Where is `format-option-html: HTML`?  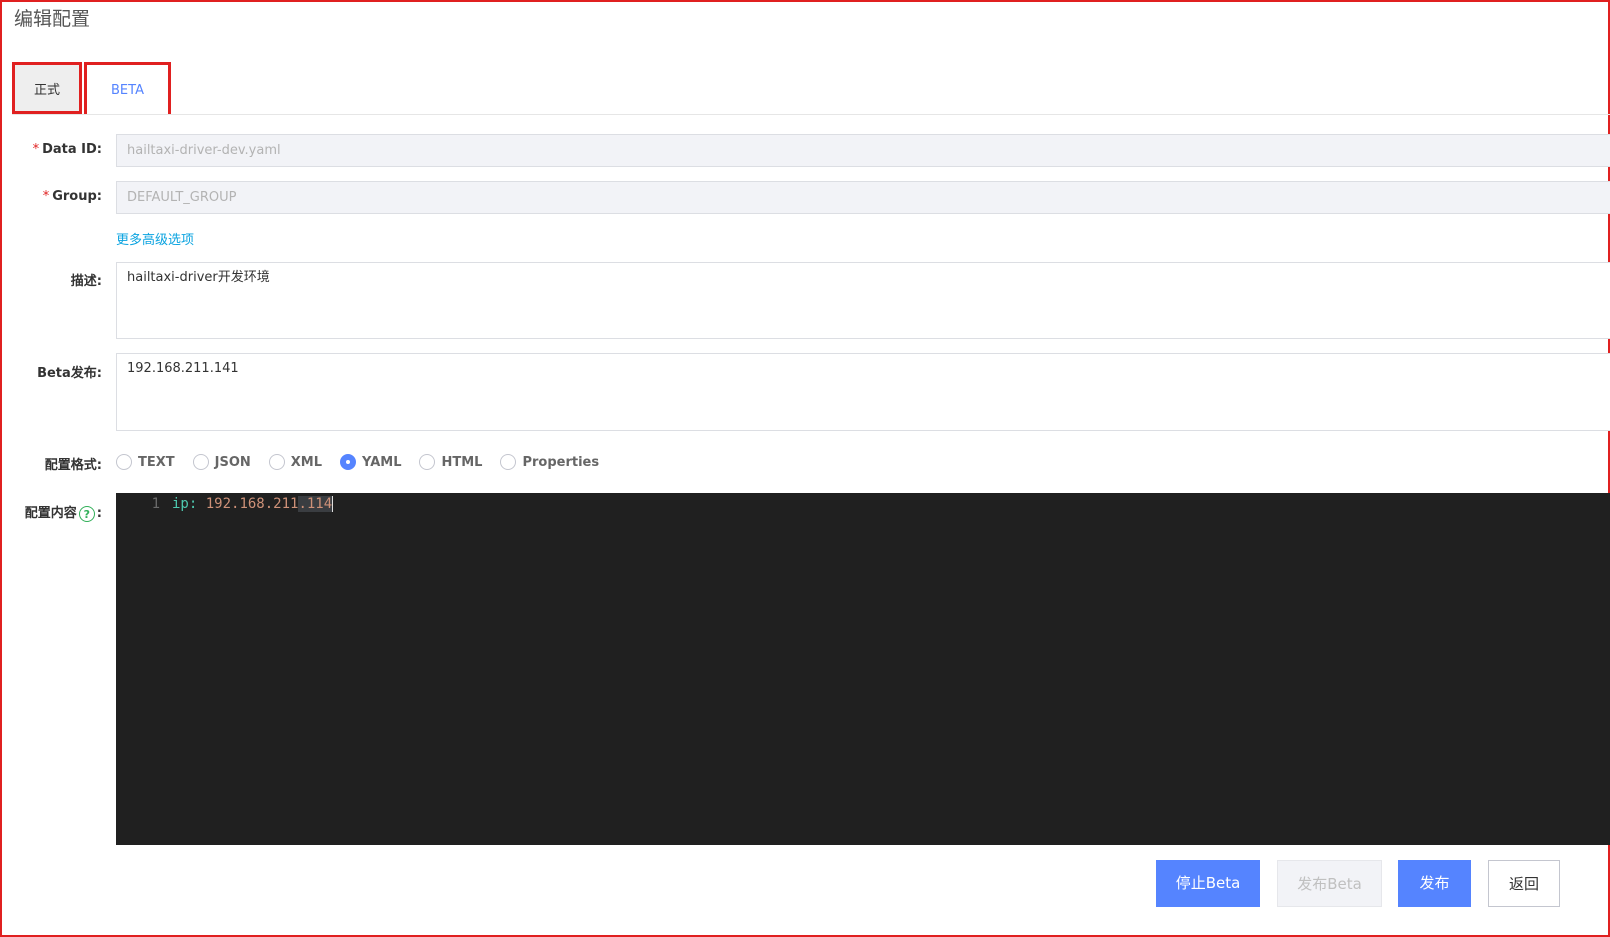
format-option-html: HTML is located at coordinates (450, 462).